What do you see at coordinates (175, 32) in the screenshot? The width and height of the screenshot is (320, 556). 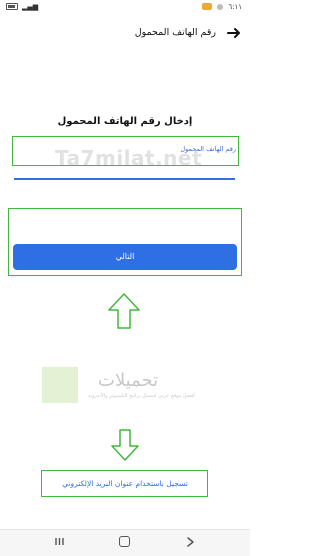 I see `page-title: رقم الهاتف المحمول` at bounding box center [175, 32].